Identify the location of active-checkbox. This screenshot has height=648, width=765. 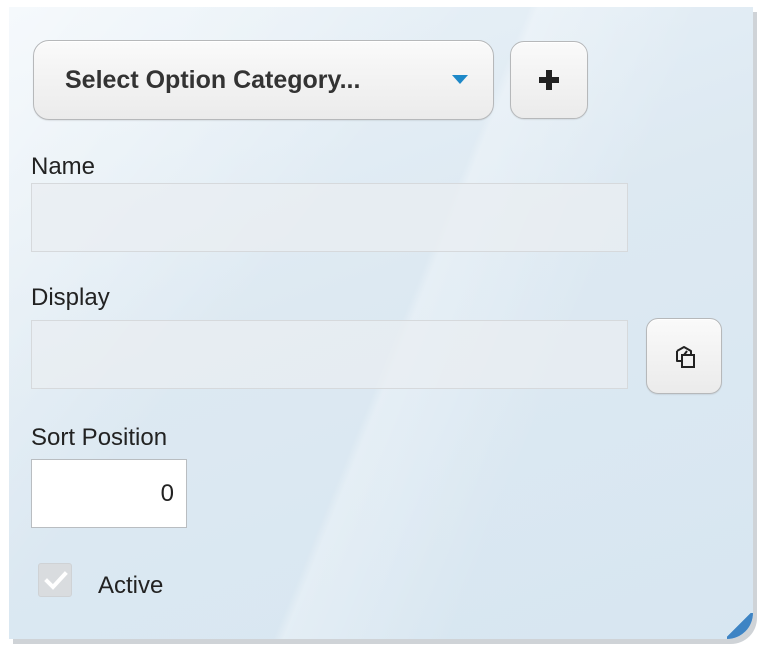
(55, 580).